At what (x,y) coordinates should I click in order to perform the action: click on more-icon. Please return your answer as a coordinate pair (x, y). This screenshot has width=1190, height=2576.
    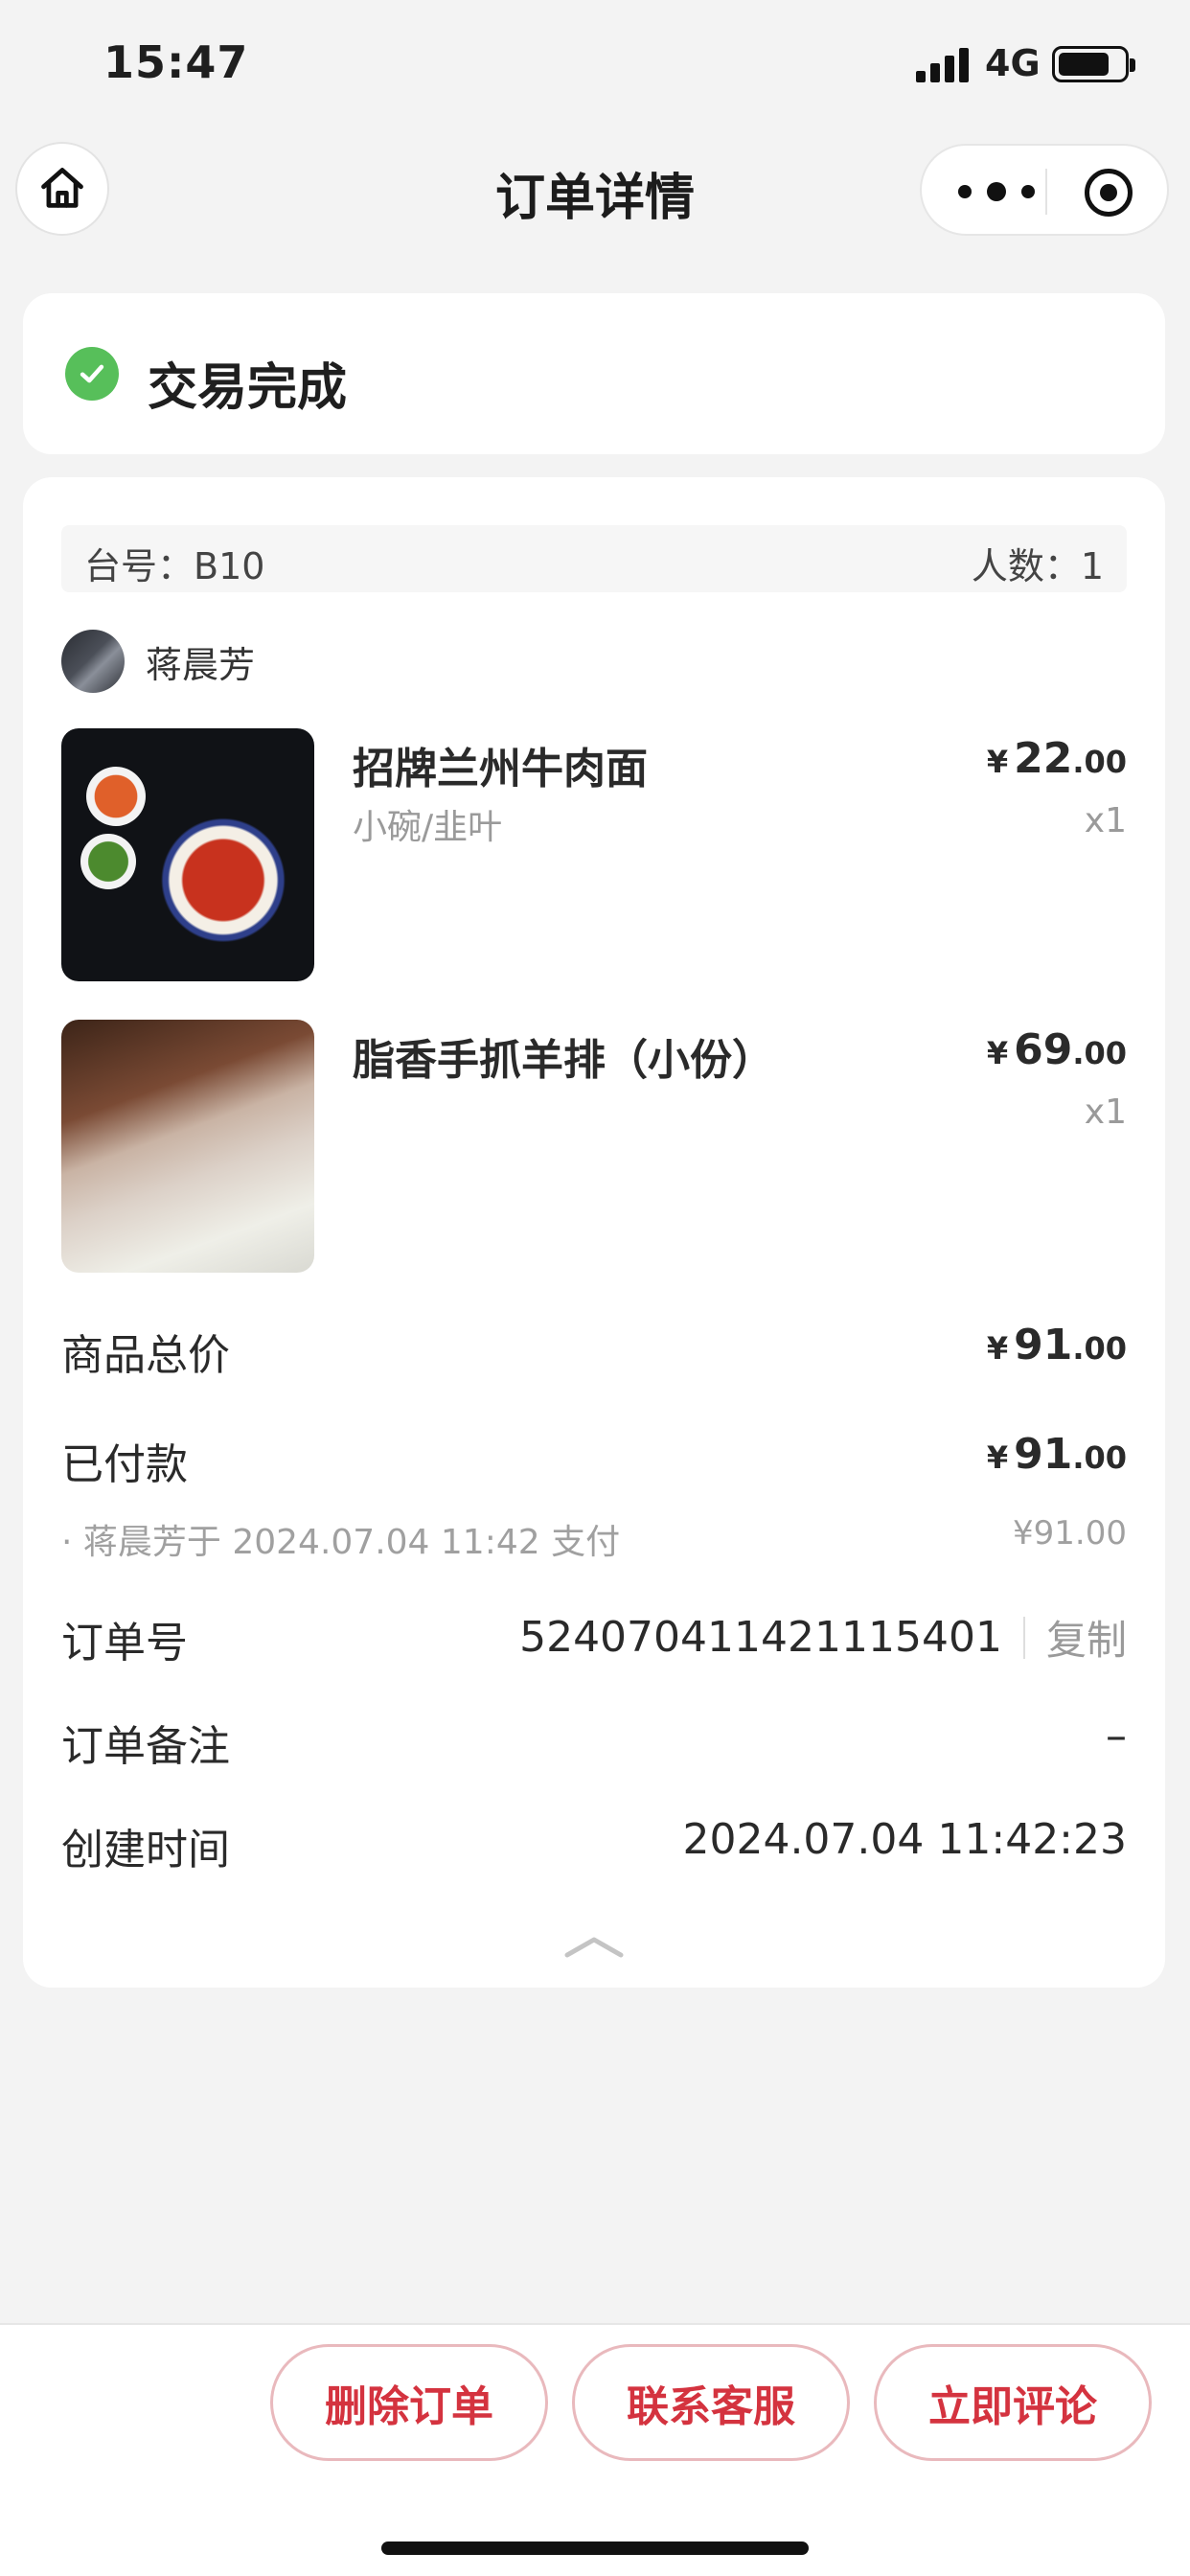
    Looking at the image, I should click on (997, 191).